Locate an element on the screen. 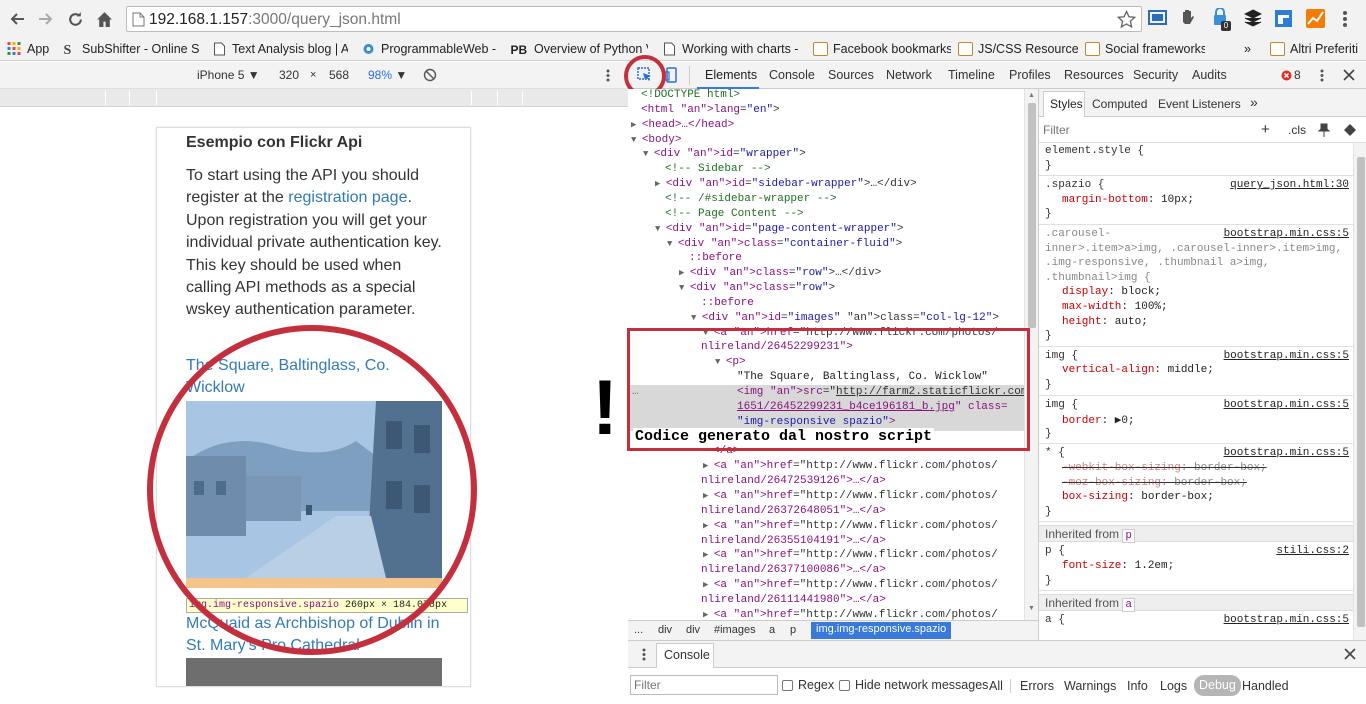  color-format-icon is located at coordinates (1350, 130).